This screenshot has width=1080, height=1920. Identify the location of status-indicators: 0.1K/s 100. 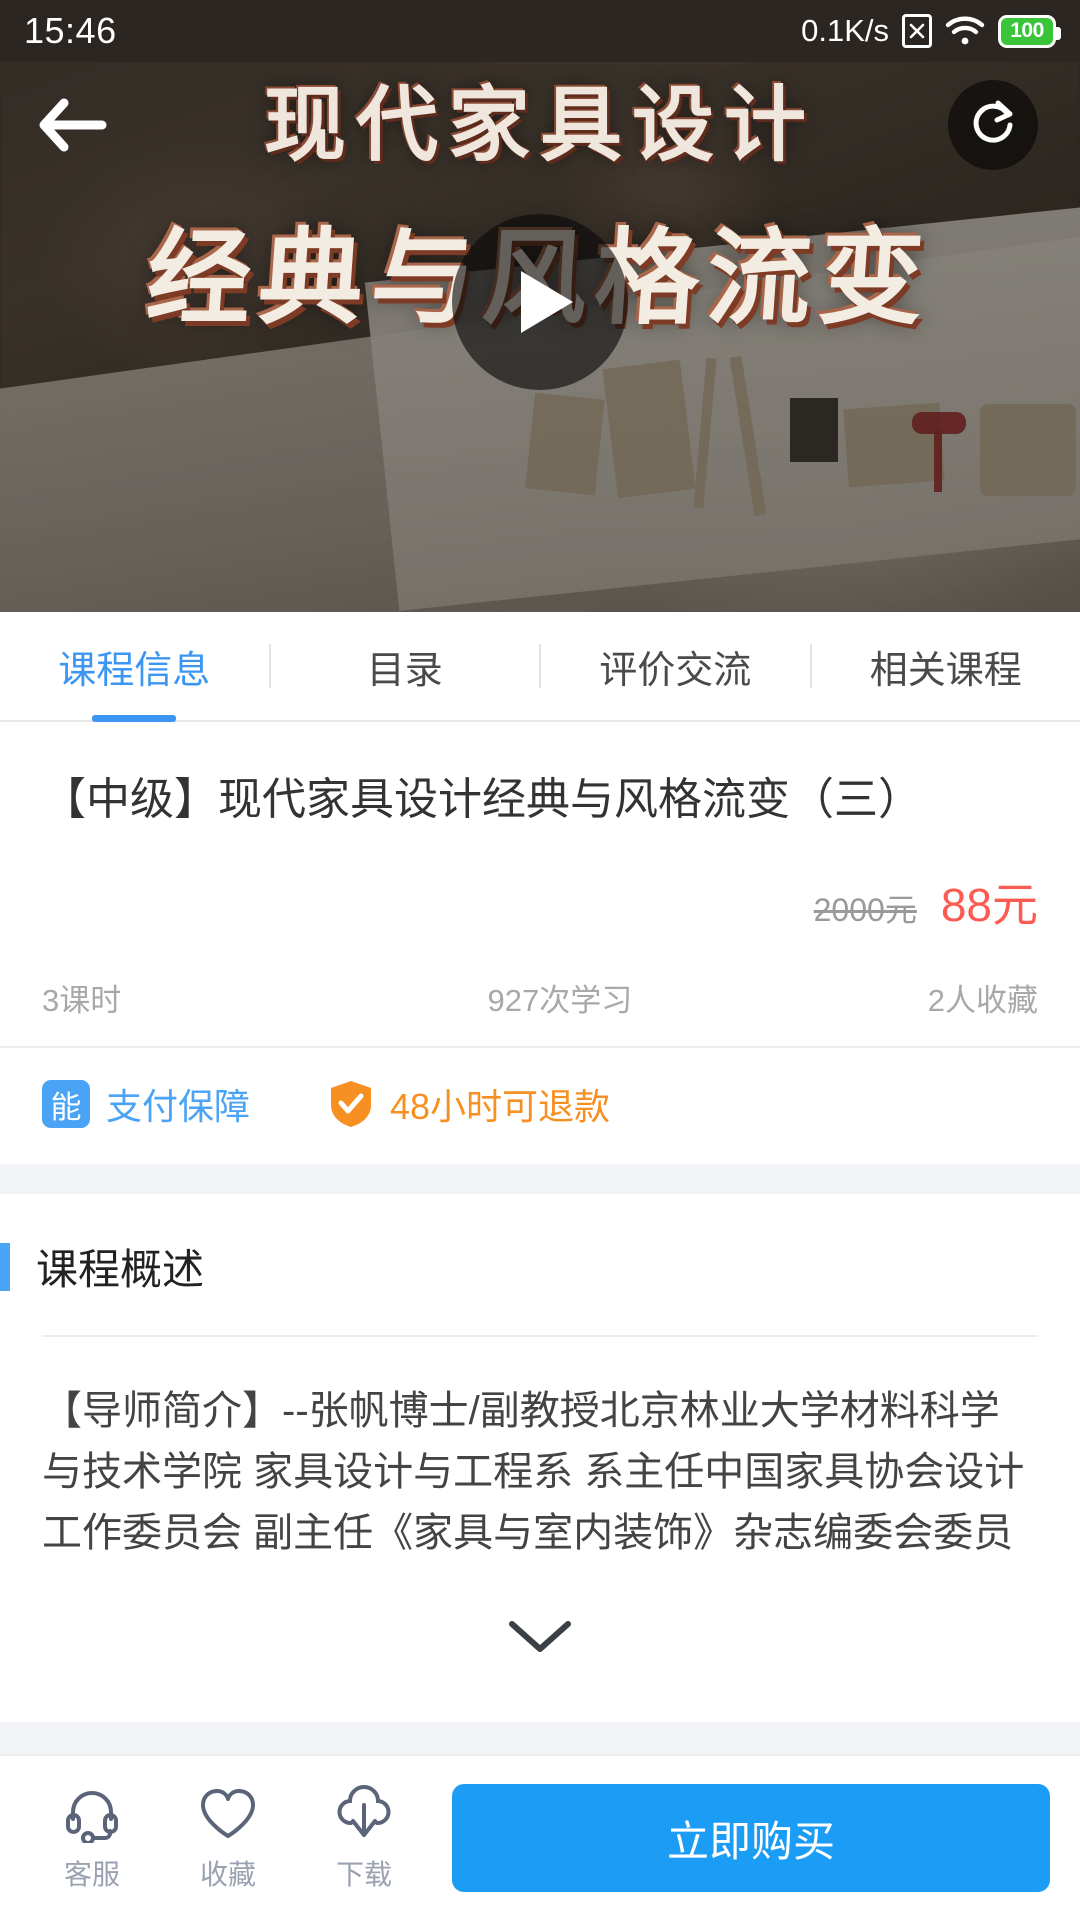
(931, 31).